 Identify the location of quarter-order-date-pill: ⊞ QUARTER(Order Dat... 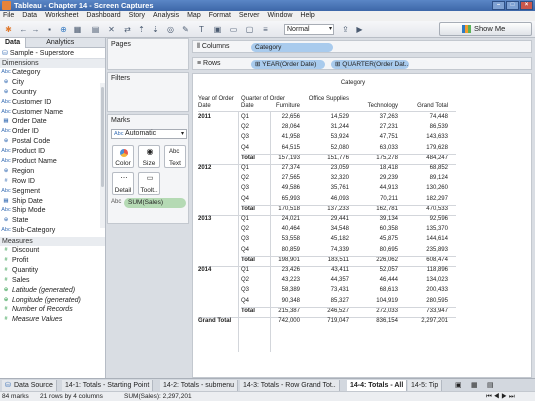
(370, 64).